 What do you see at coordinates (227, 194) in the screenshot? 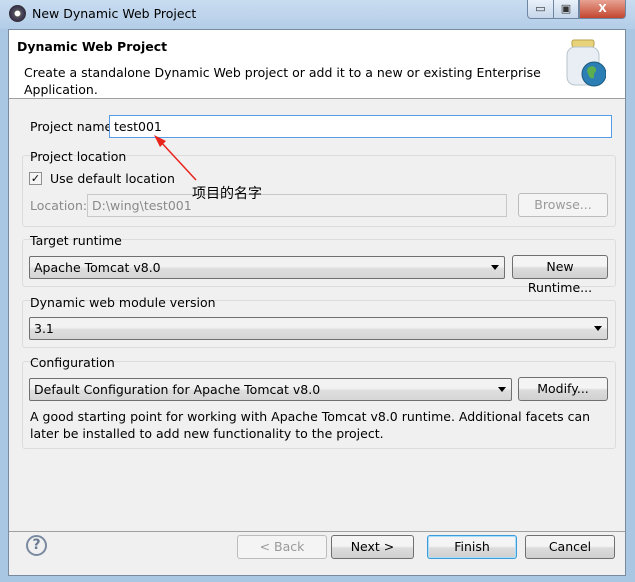
I see `annotation-text: 项目的名字` at bounding box center [227, 194].